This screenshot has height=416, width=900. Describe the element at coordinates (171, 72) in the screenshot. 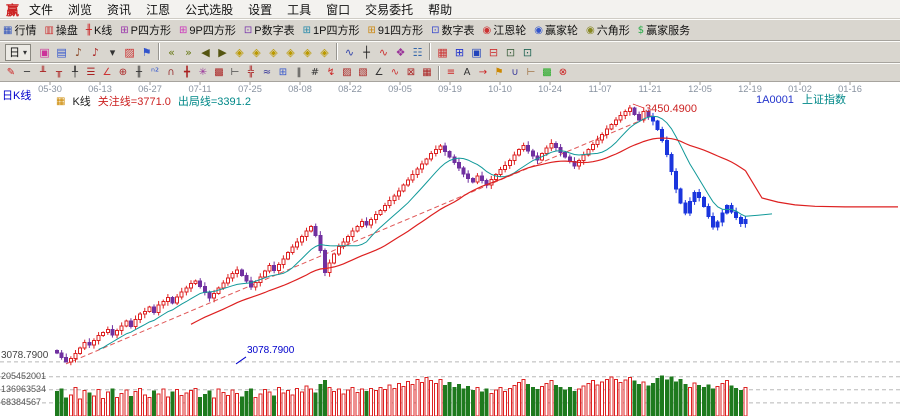

I see `arc-tool-icon: ∩` at that location.